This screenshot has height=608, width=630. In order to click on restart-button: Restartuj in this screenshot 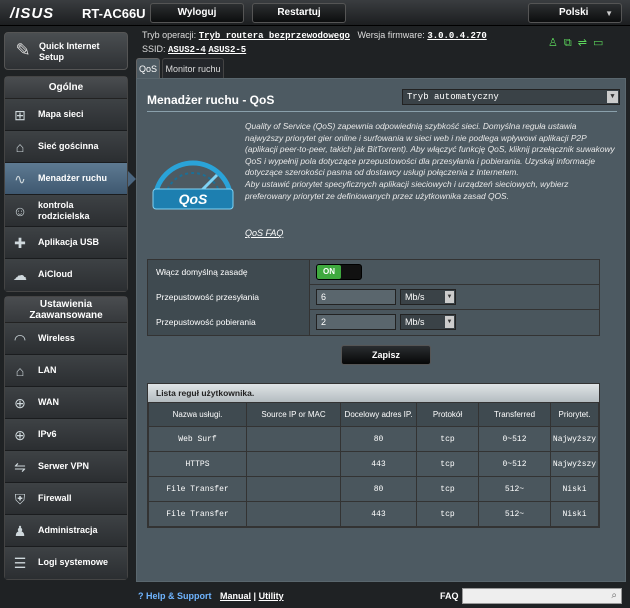, I will do `click(299, 13)`.